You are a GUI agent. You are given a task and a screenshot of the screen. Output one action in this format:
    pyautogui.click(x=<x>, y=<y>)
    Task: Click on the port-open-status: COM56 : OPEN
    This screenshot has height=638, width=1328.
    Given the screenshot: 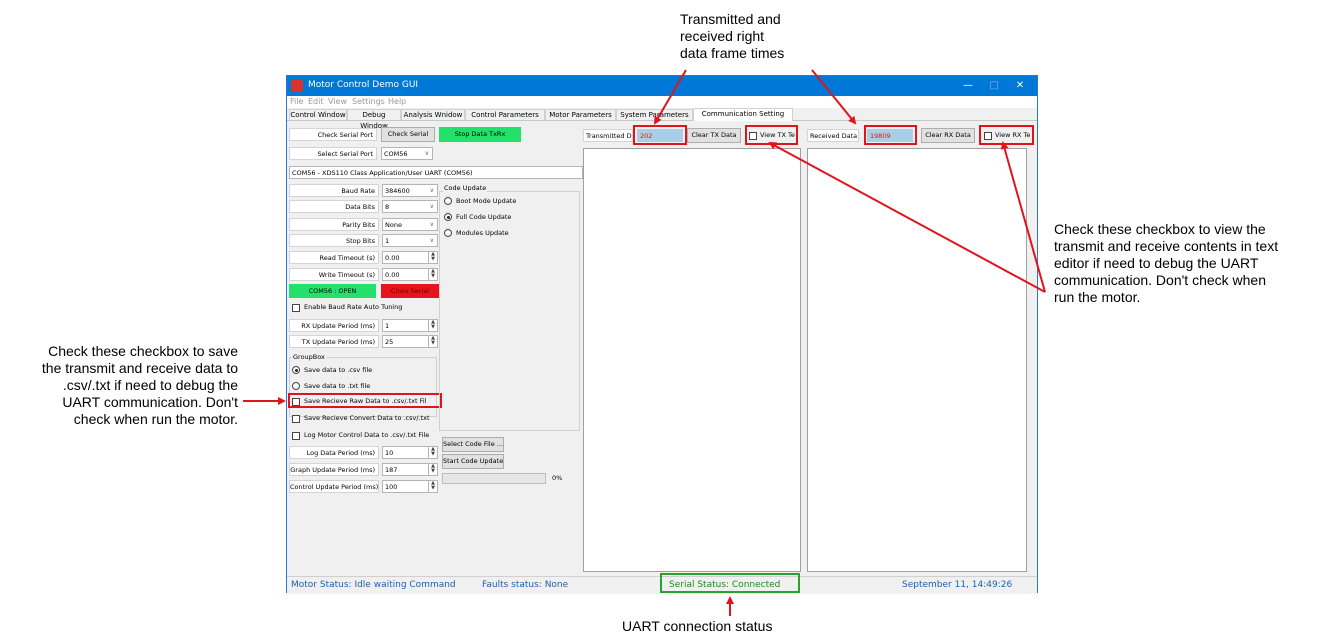 What is the action you would take?
    pyautogui.click(x=332, y=291)
    